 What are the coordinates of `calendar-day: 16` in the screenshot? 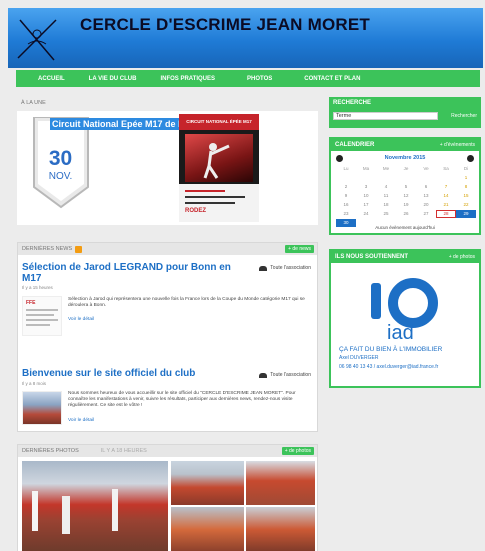 It's located at (346, 205).